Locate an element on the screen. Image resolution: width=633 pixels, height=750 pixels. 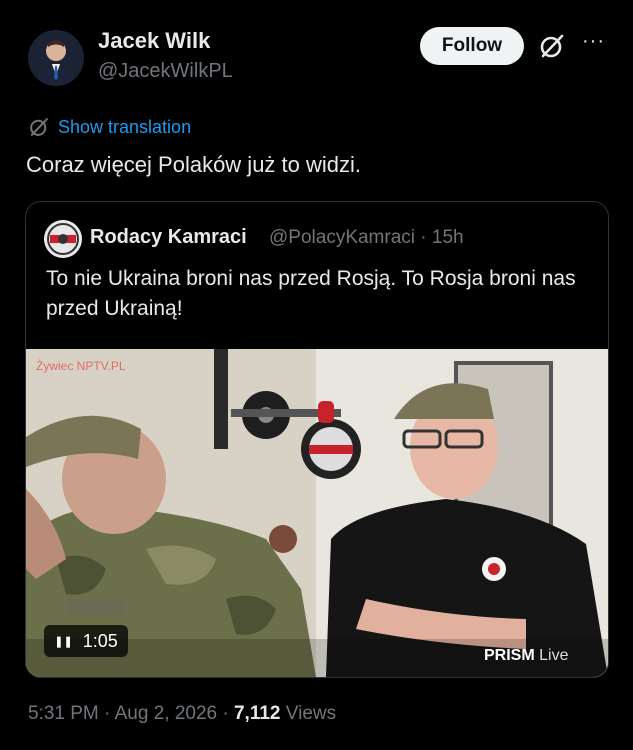
video-duration-badge: ❚❚ 1:05 is located at coordinates (86, 641).